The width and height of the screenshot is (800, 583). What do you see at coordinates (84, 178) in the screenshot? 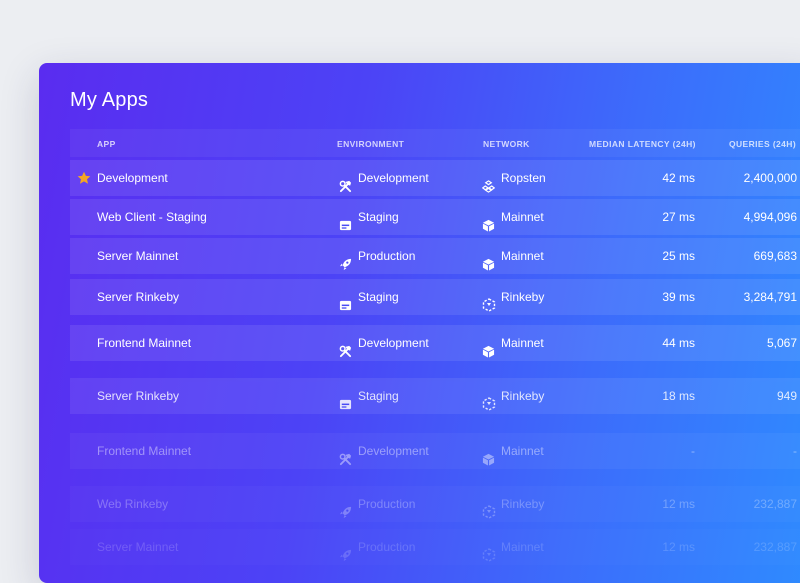
I see `star-icon` at bounding box center [84, 178].